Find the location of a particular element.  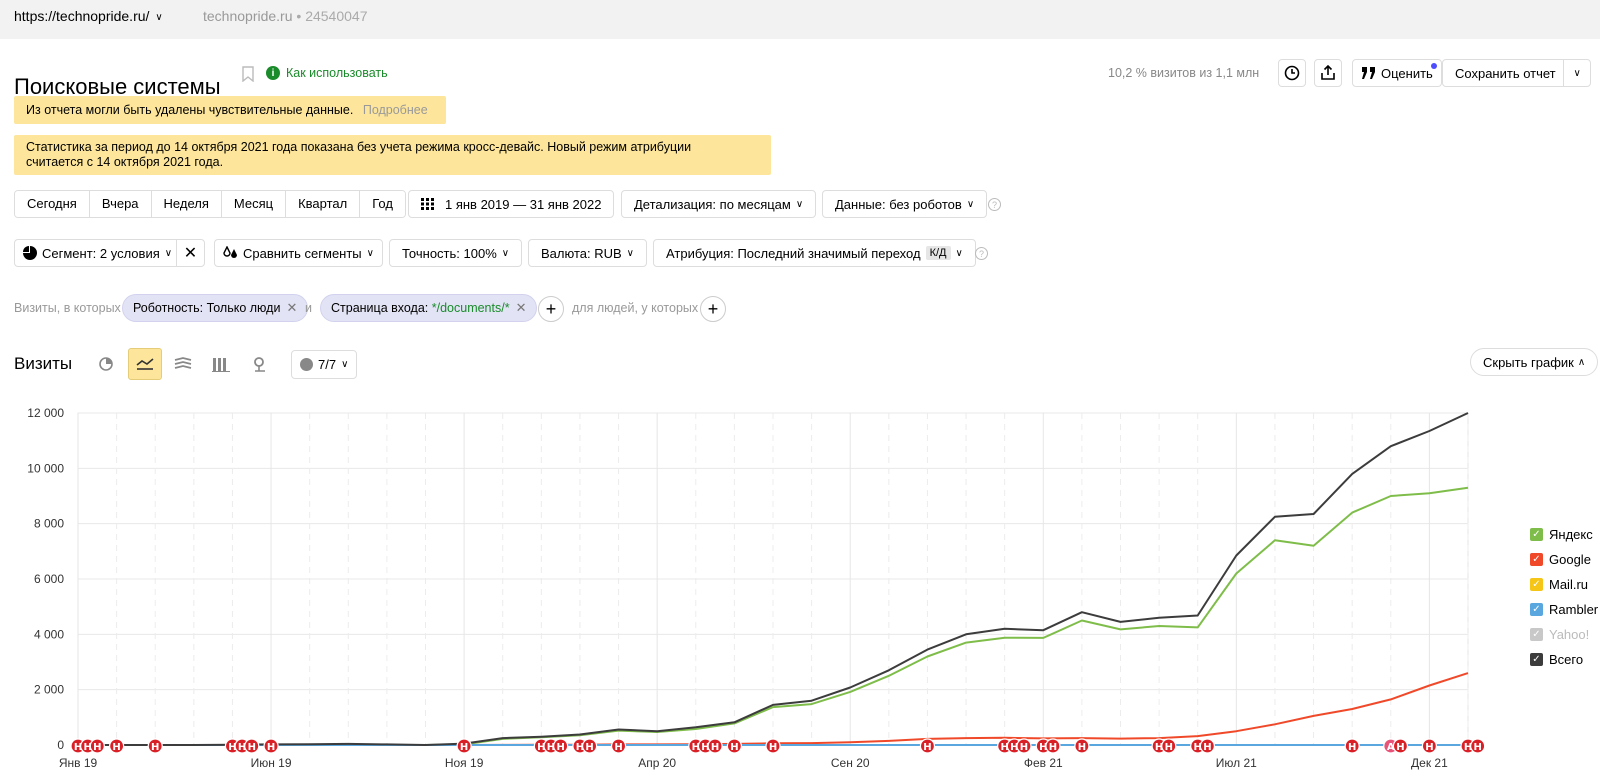

legend-item: ✓ Rambler is located at coordinates (1564, 609).